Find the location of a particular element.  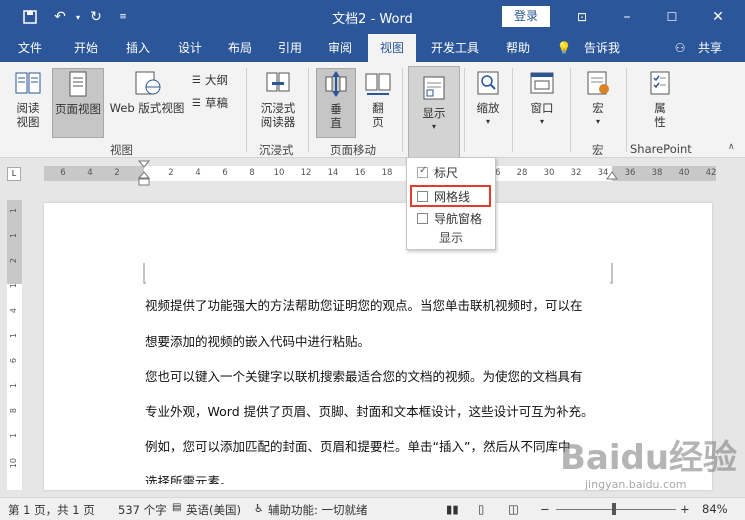

vertical-scroll-icon is located at coordinates (336, 84).